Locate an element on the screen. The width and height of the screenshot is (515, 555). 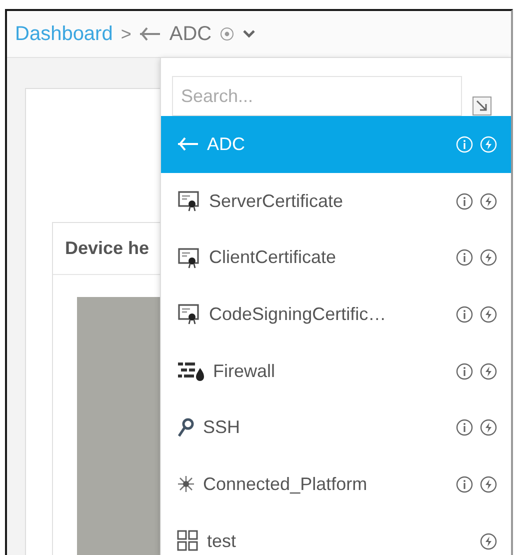
sparkle-icon is located at coordinates (186, 484).